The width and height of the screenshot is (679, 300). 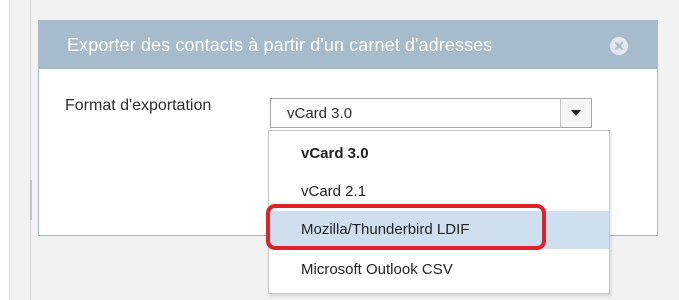 What do you see at coordinates (31, 200) in the screenshot?
I see `splitter-handle` at bounding box center [31, 200].